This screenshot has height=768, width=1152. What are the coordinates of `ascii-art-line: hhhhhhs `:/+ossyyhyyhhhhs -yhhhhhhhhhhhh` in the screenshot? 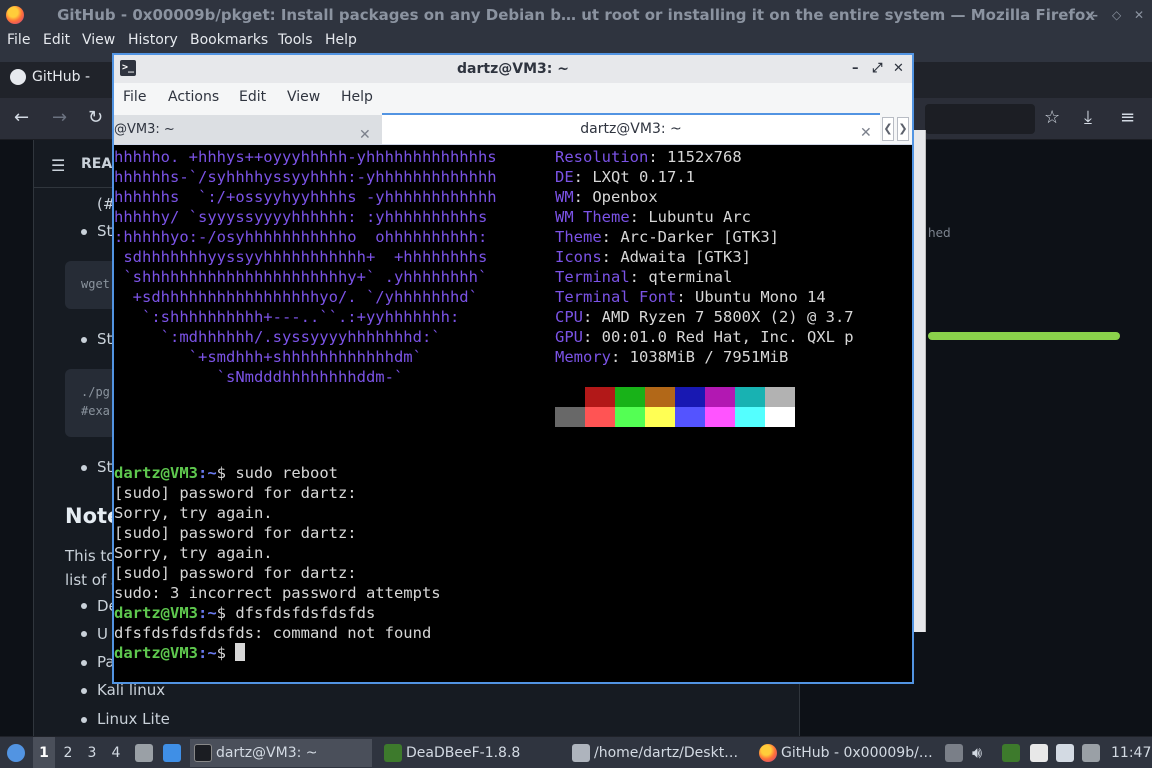 It's located at (305, 197).